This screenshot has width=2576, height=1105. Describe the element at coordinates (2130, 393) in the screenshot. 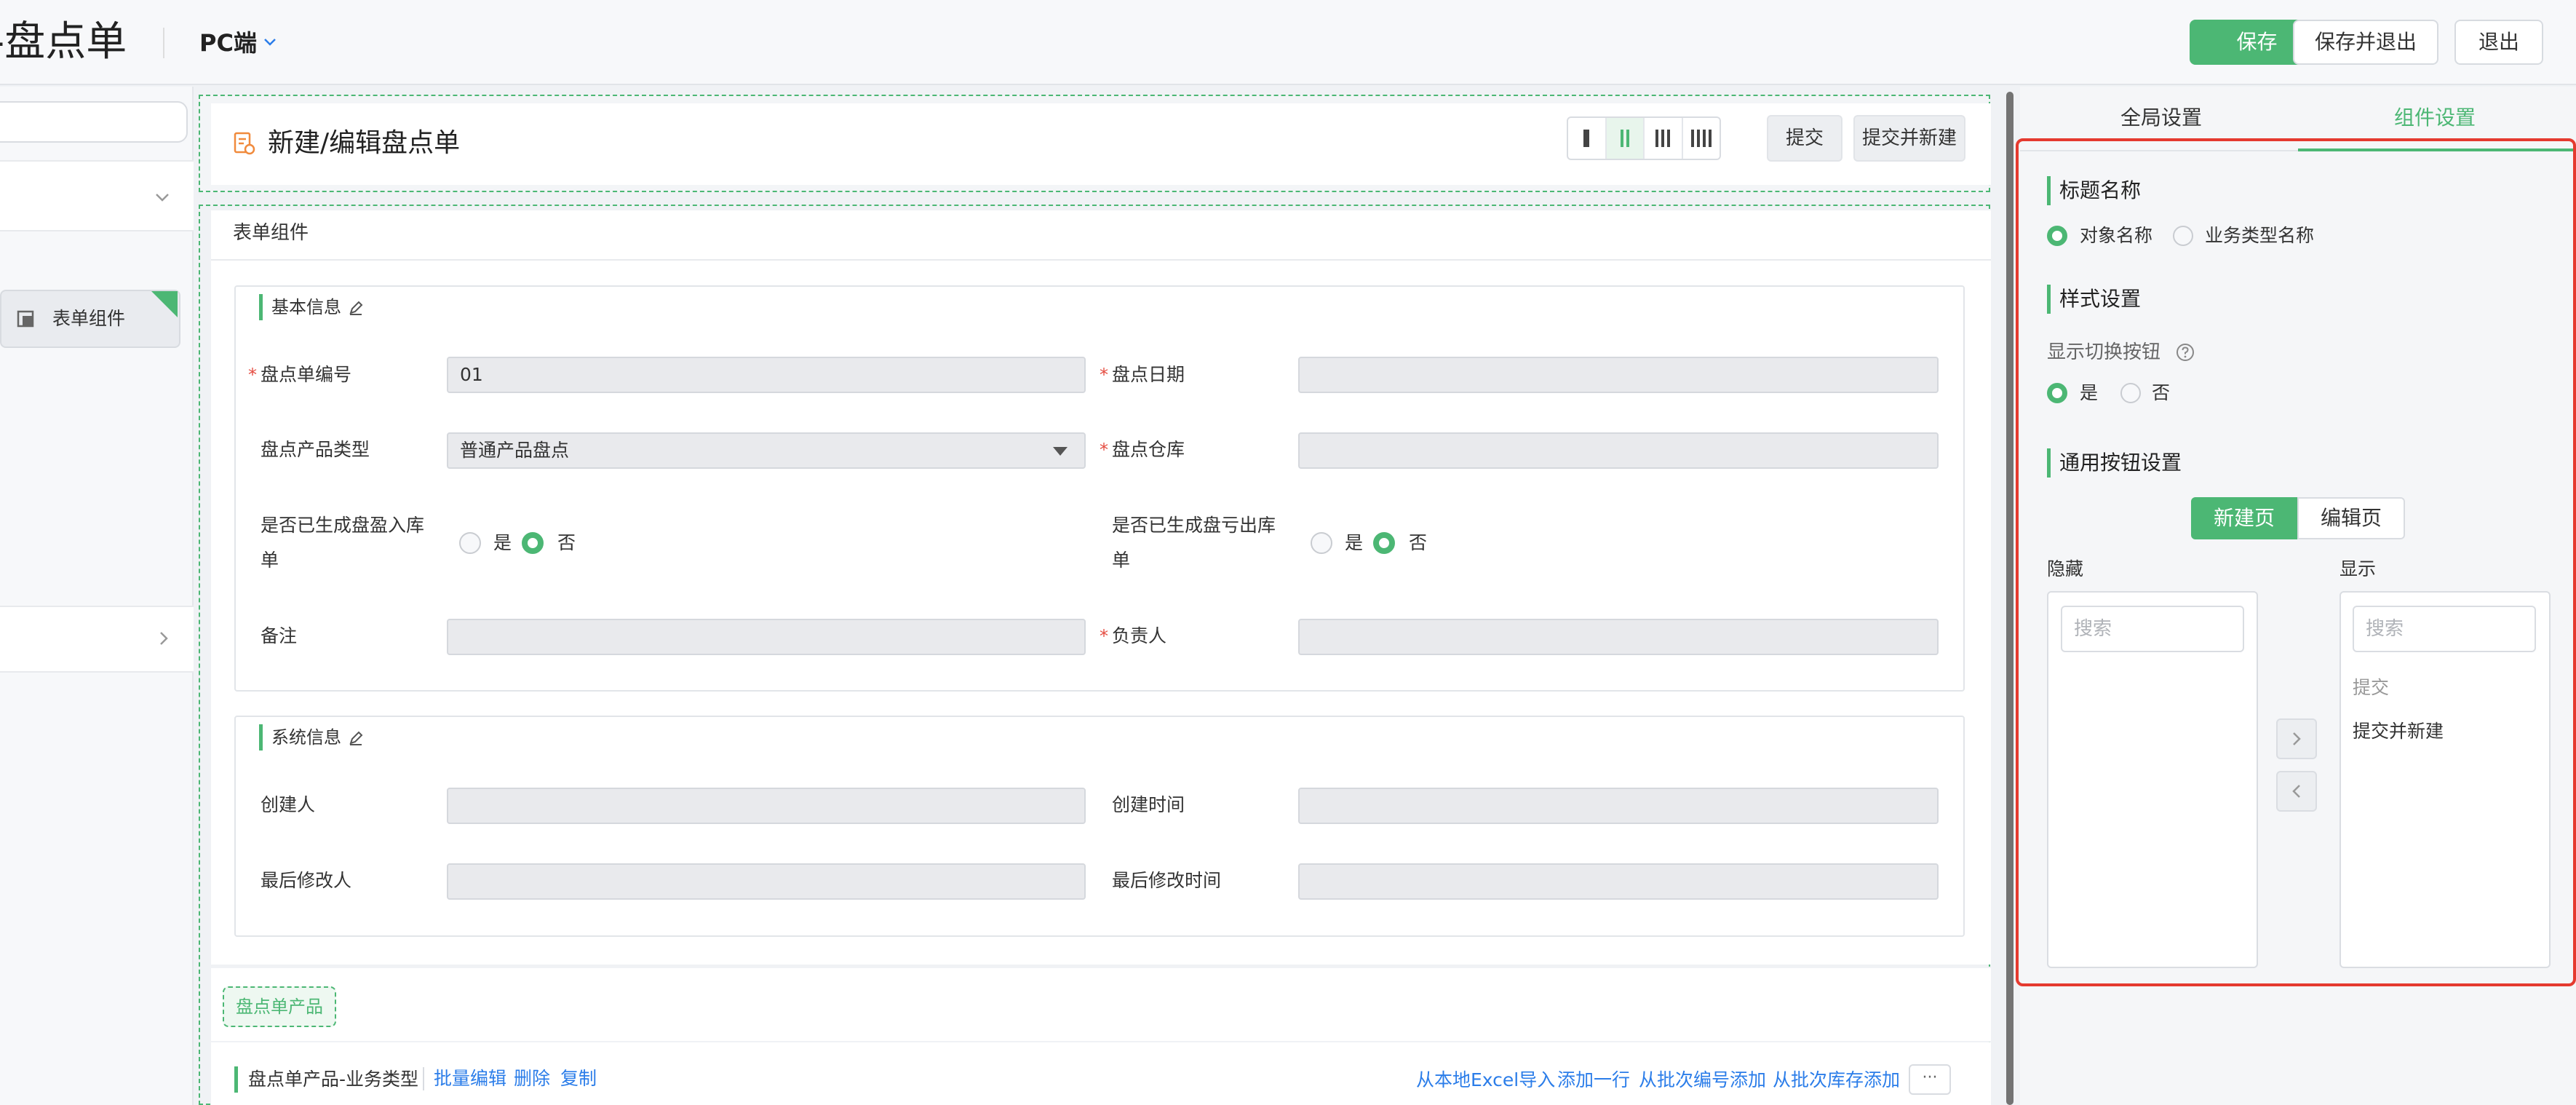

I see `show-toggle-no-radio` at that location.